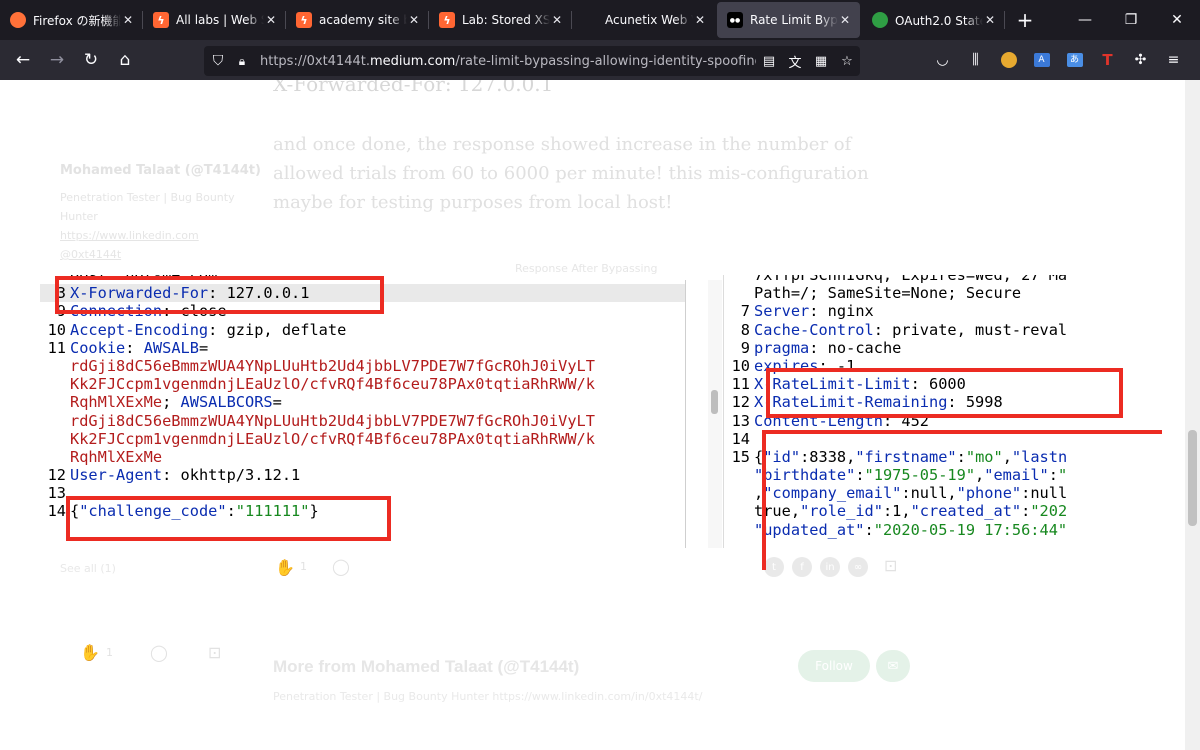 The image size is (1200, 750). I want to click on translate-icon: 文, so click(795, 61).